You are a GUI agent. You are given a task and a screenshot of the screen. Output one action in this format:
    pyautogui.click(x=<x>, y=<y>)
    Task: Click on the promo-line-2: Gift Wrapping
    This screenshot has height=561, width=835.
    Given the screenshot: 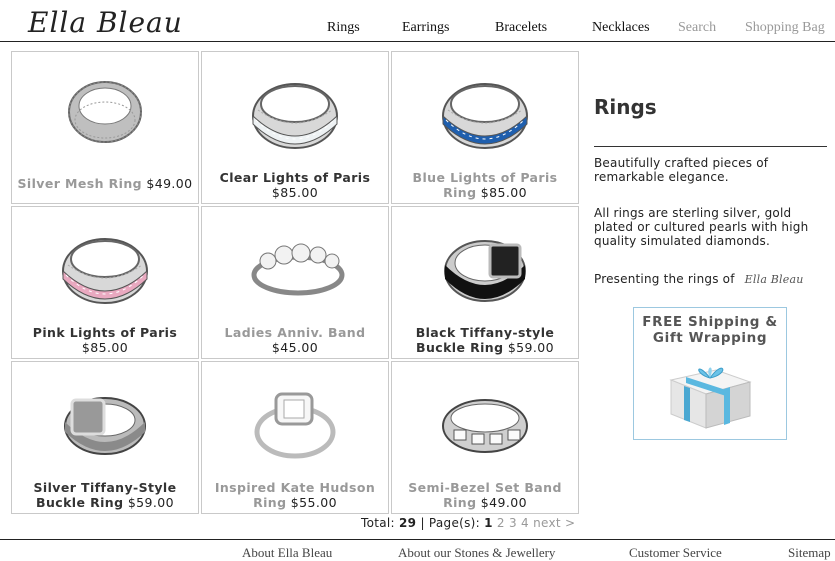 What is the action you would take?
    pyautogui.click(x=710, y=338)
    